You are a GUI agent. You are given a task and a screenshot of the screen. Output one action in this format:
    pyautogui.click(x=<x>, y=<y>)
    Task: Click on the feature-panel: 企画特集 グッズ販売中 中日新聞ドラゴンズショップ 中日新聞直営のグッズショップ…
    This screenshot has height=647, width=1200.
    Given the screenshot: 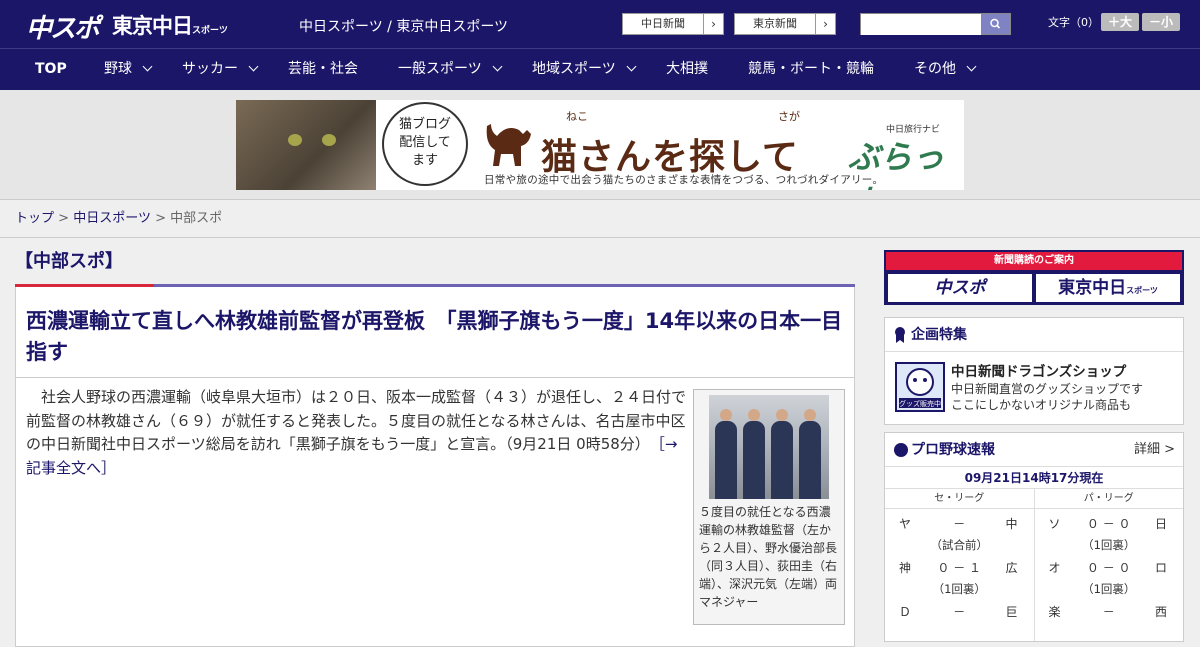 What is the action you would take?
    pyautogui.click(x=1034, y=371)
    